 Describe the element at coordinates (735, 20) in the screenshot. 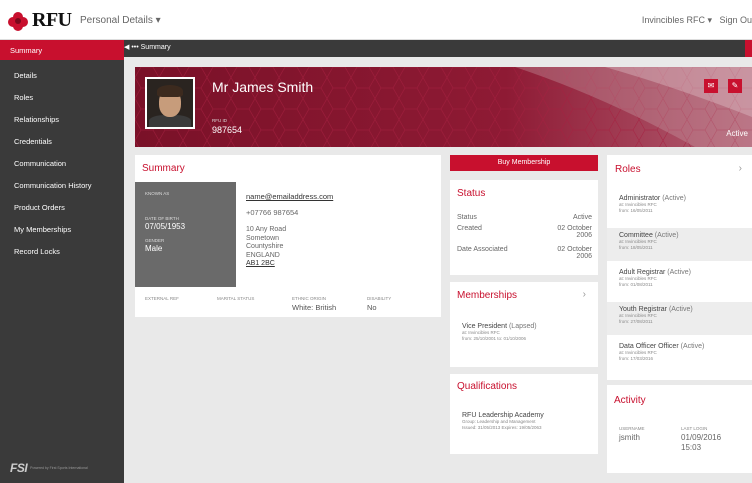

I see `sign-out-link: Sign Ou` at that location.